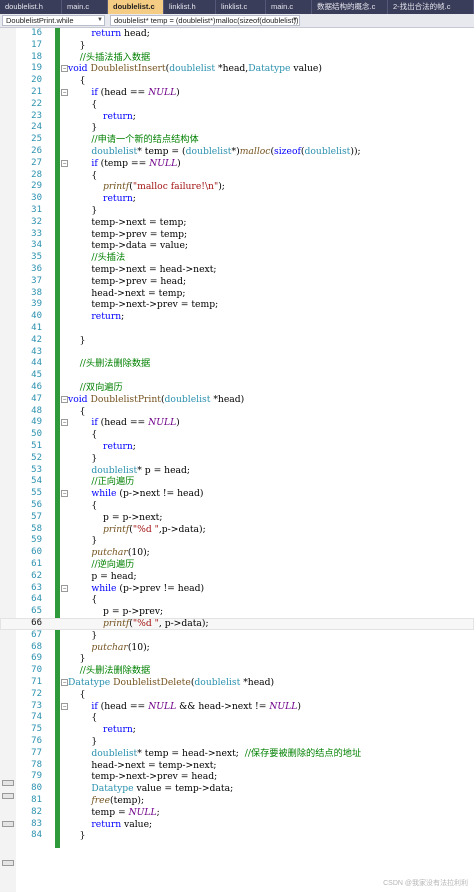  I want to click on code-line: 79 temp->next->prev = head;, so click(237, 777).